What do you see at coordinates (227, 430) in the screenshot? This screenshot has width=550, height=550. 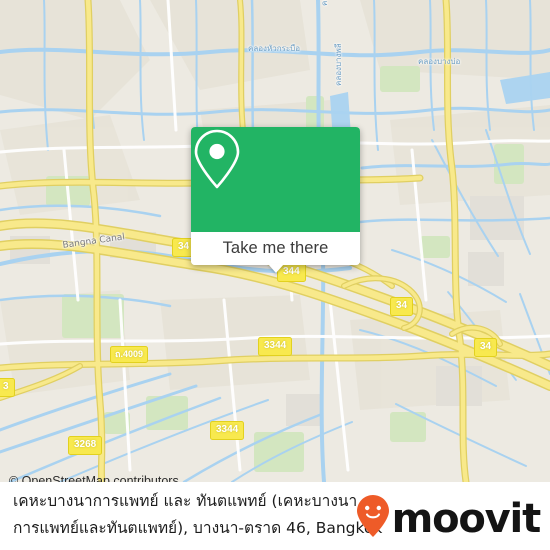 I see `road-shield-3344-low: 3344` at bounding box center [227, 430].